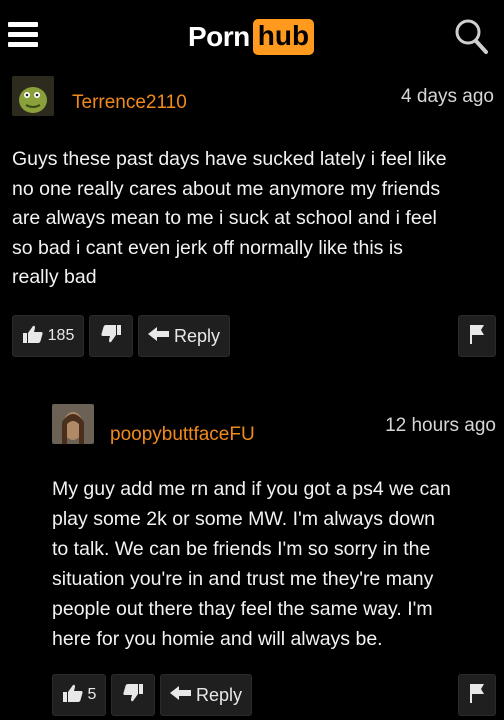 This screenshot has height=720, width=504. What do you see at coordinates (447, 96) in the screenshot?
I see `comment-timestamp: 4 days ago` at bounding box center [447, 96].